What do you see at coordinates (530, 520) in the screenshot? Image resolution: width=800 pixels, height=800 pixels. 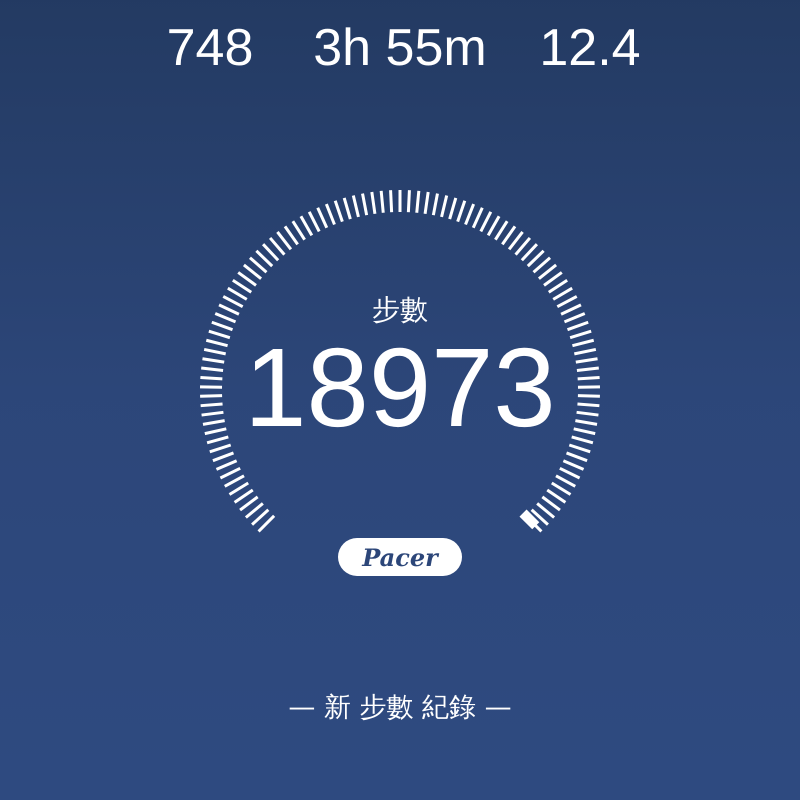 I see `gauge-marker` at bounding box center [530, 520].